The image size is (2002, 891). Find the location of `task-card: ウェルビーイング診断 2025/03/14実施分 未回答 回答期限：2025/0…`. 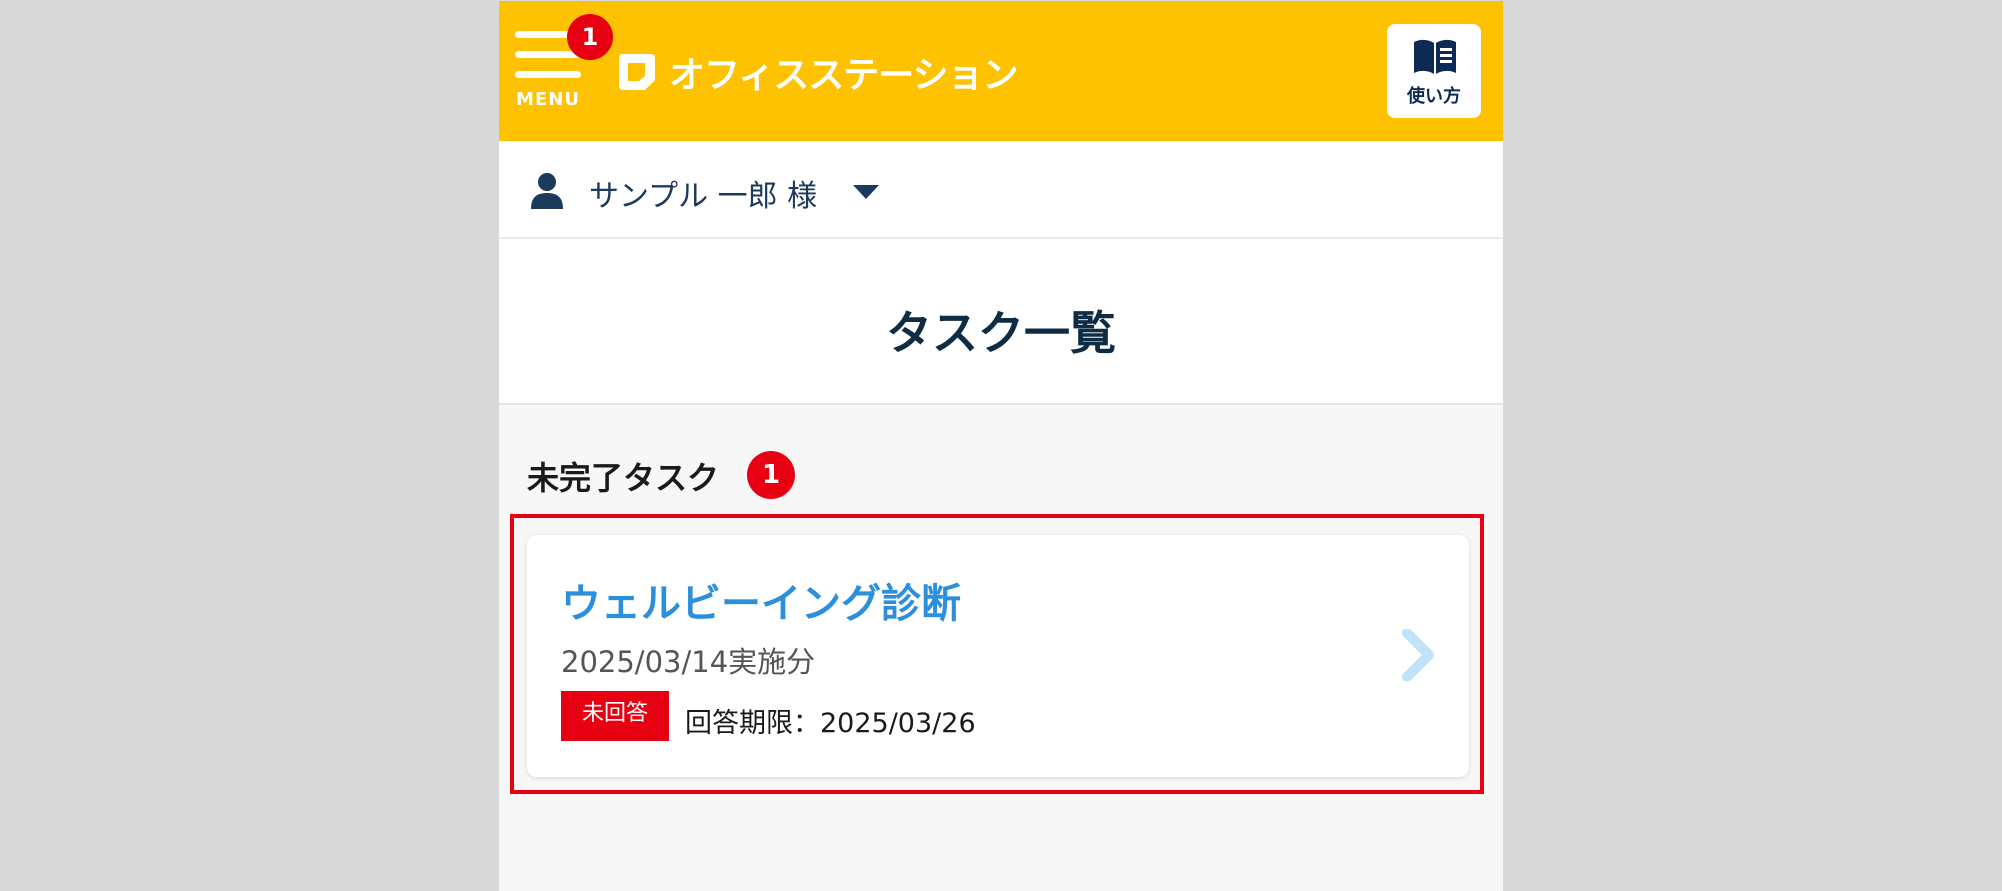

task-card: ウェルビーイング診断 2025/03/14実施分 未回答 回答期限：2025/0… is located at coordinates (998, 656).